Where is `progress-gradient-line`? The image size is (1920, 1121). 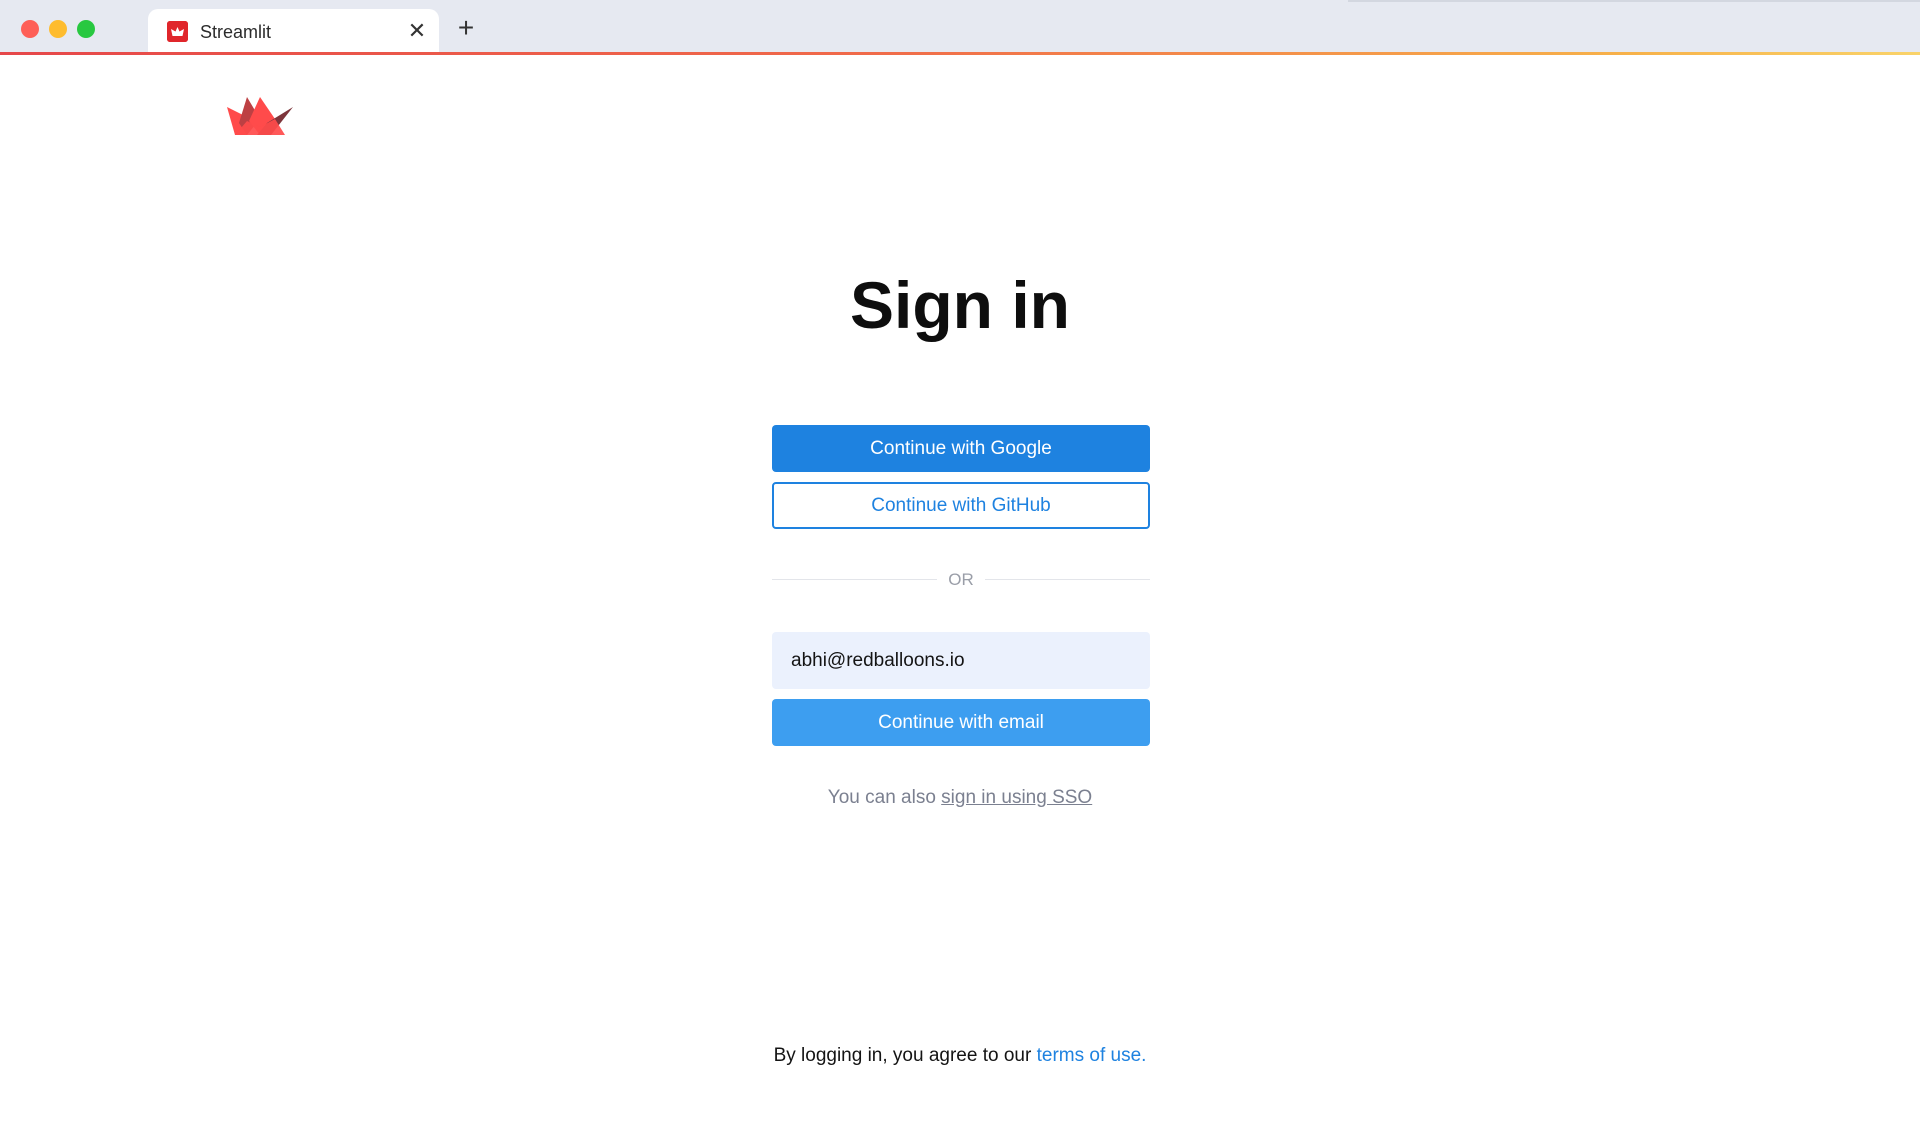 progress-gradient-line is located at coordinates (960, 53).